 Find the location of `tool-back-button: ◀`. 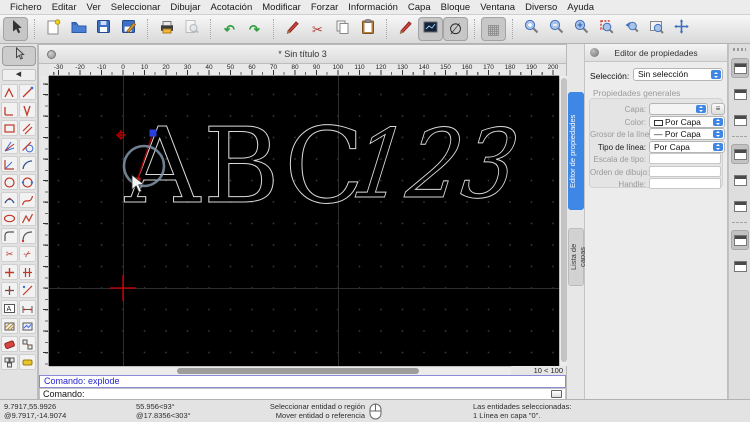

tool-back-button: ◀ is located at coordinates (18, 75).